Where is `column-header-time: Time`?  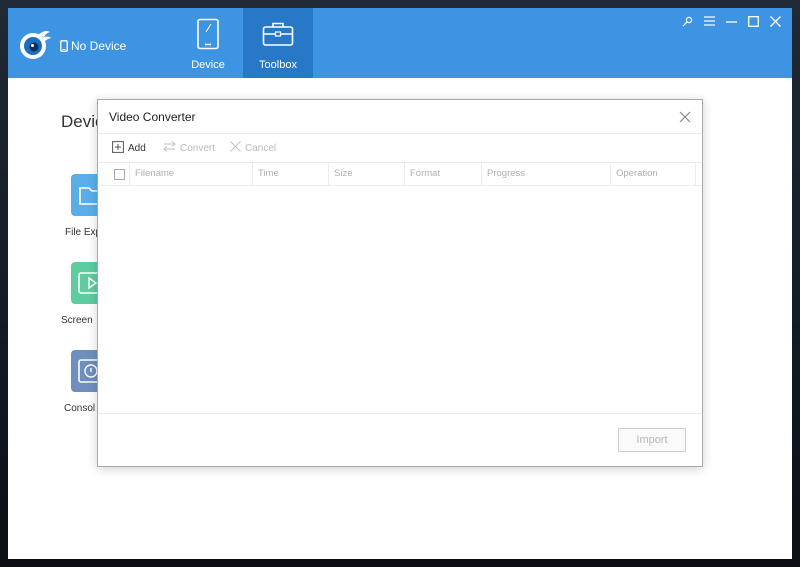
column-header-time: Time is located at coordinates (290, 174).